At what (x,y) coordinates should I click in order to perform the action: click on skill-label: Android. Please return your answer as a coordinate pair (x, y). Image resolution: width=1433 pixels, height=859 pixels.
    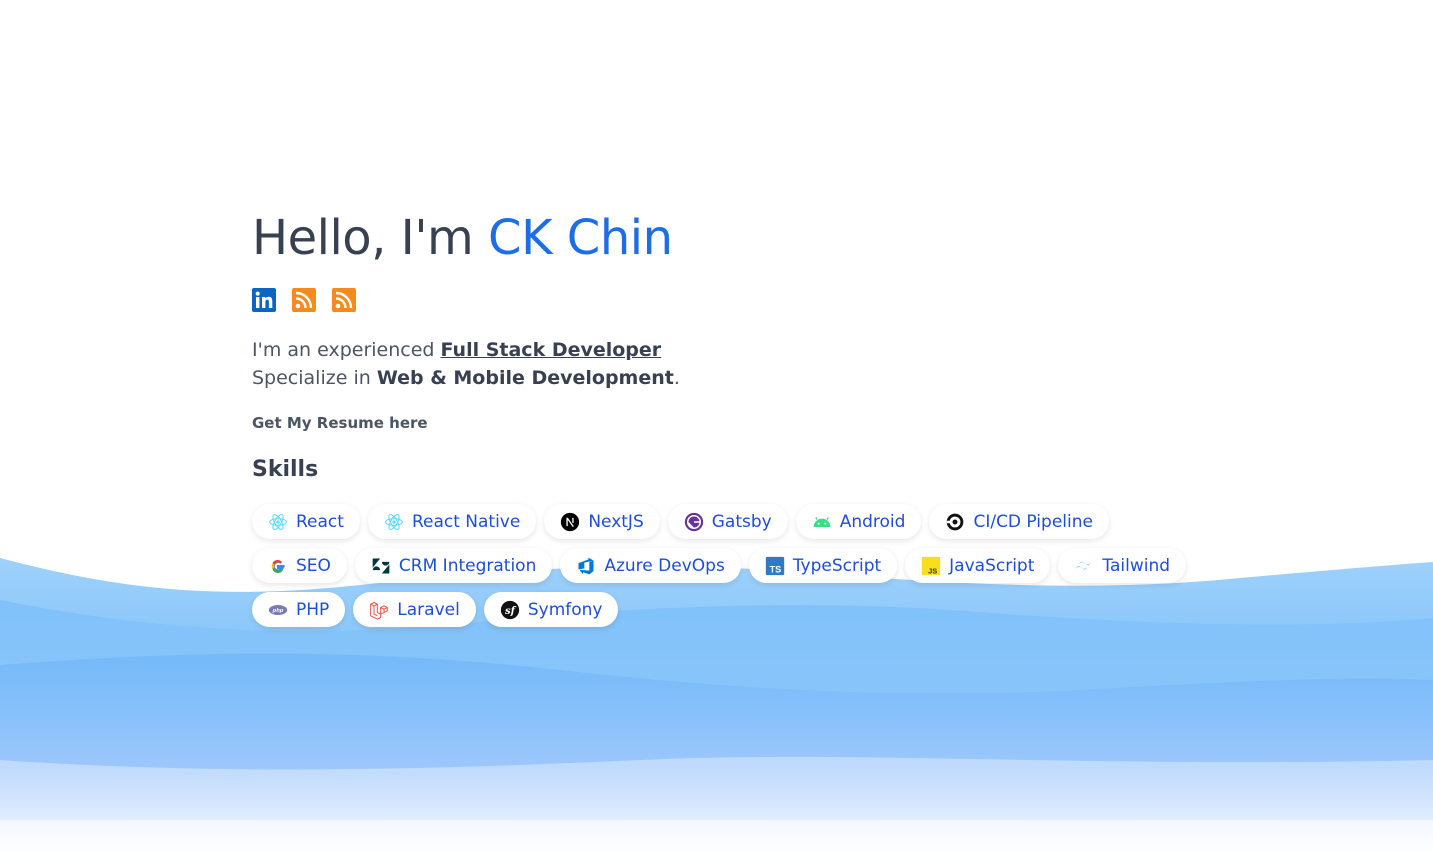
    Looking at the image, I should click on (872, 521).